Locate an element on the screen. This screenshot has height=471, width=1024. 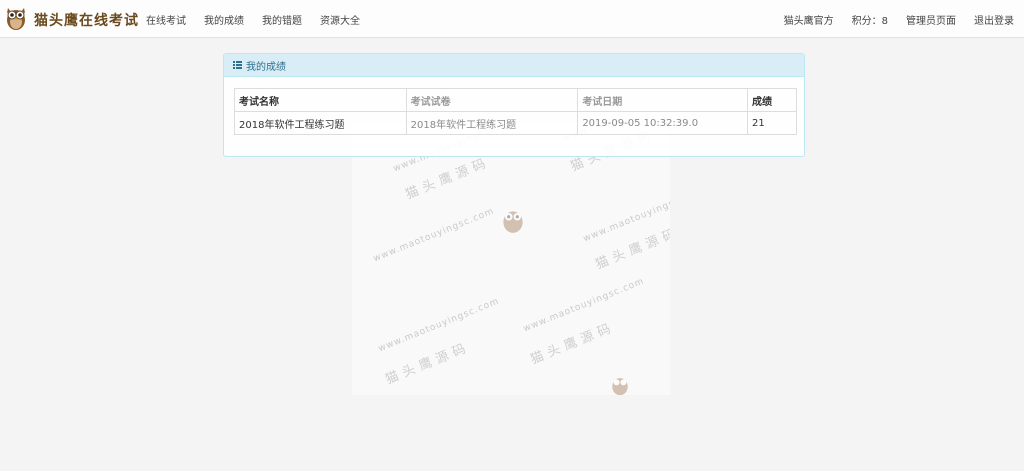
nav-my-scores: 我的成绩 is located at coordinates (224, 19).